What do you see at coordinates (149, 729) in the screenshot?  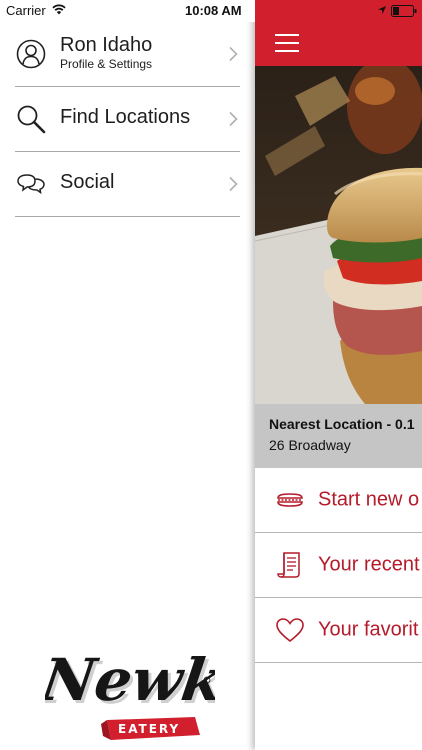 I see `svg-text: EATERY` at bounding box center [149, 729].